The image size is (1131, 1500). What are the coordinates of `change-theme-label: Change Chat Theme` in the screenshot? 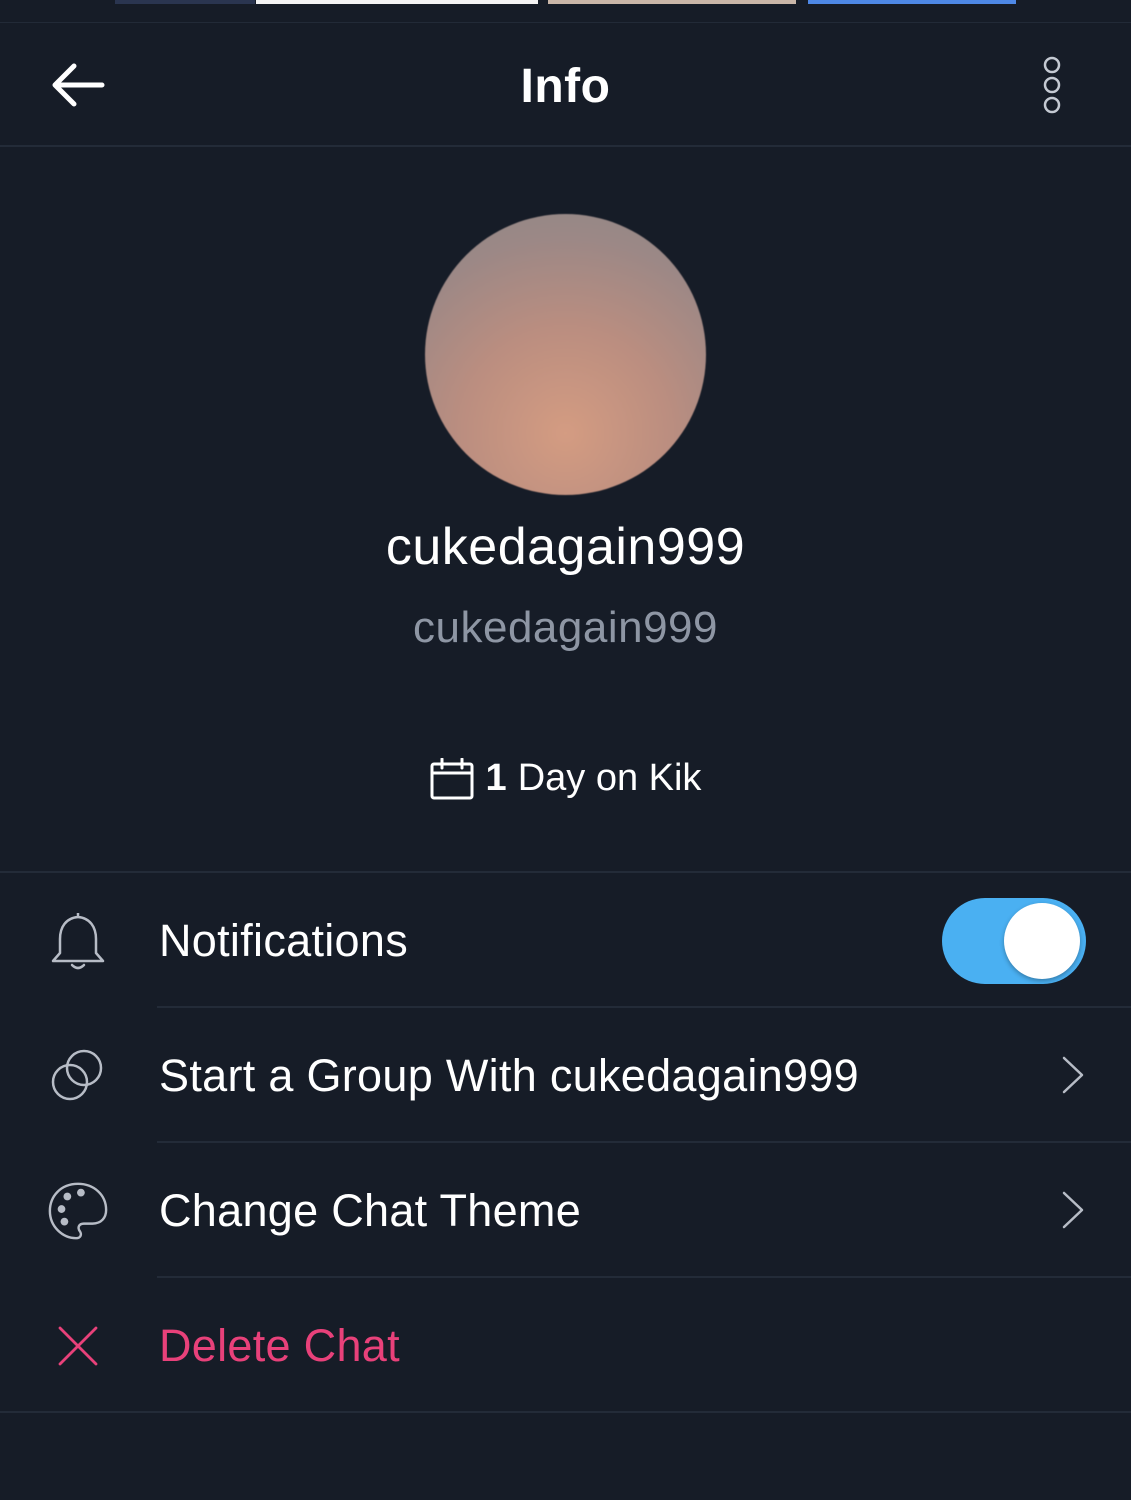 It's located at (370, 1210).